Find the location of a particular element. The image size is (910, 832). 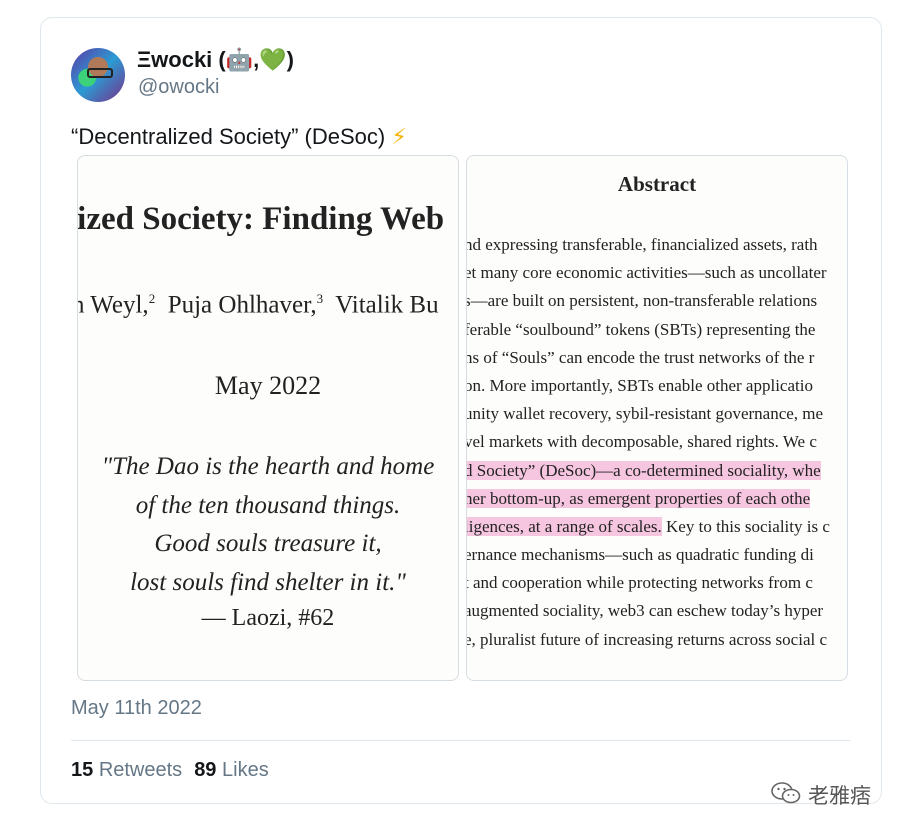

author-2: Puja Ohlhaver, is located at coordinates (242, 305).